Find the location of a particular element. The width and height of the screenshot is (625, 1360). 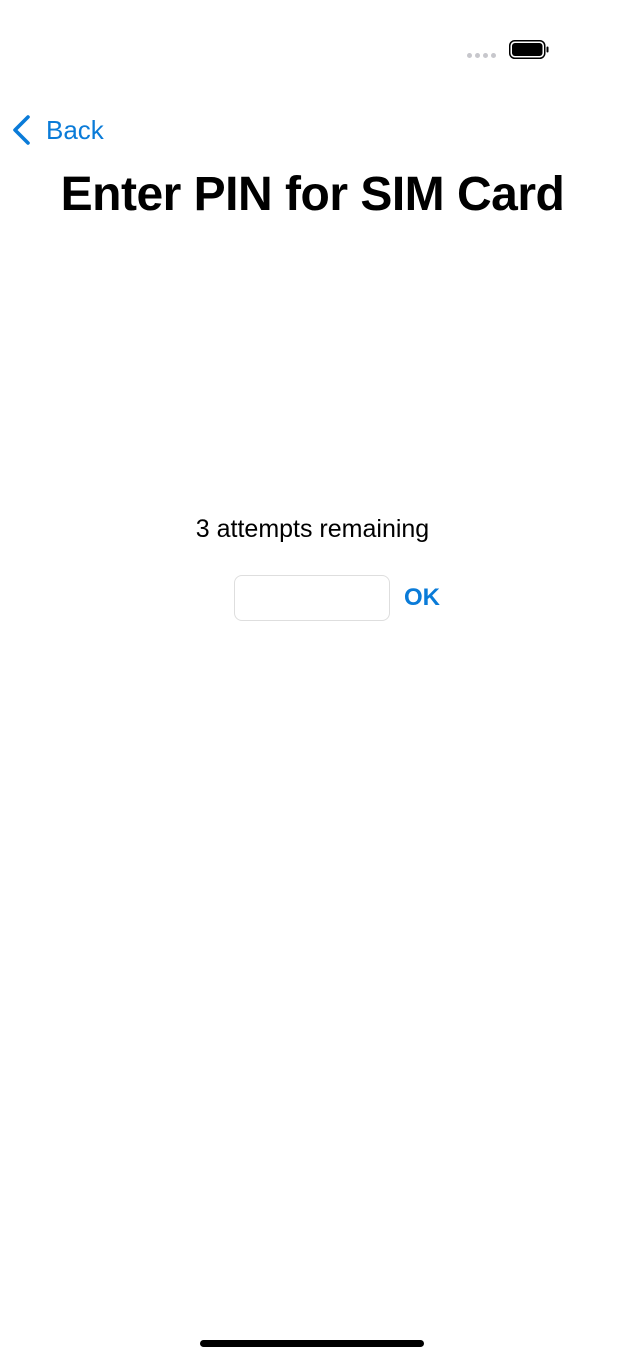

cellular-dots-icon is located at coordinates (481, 55).